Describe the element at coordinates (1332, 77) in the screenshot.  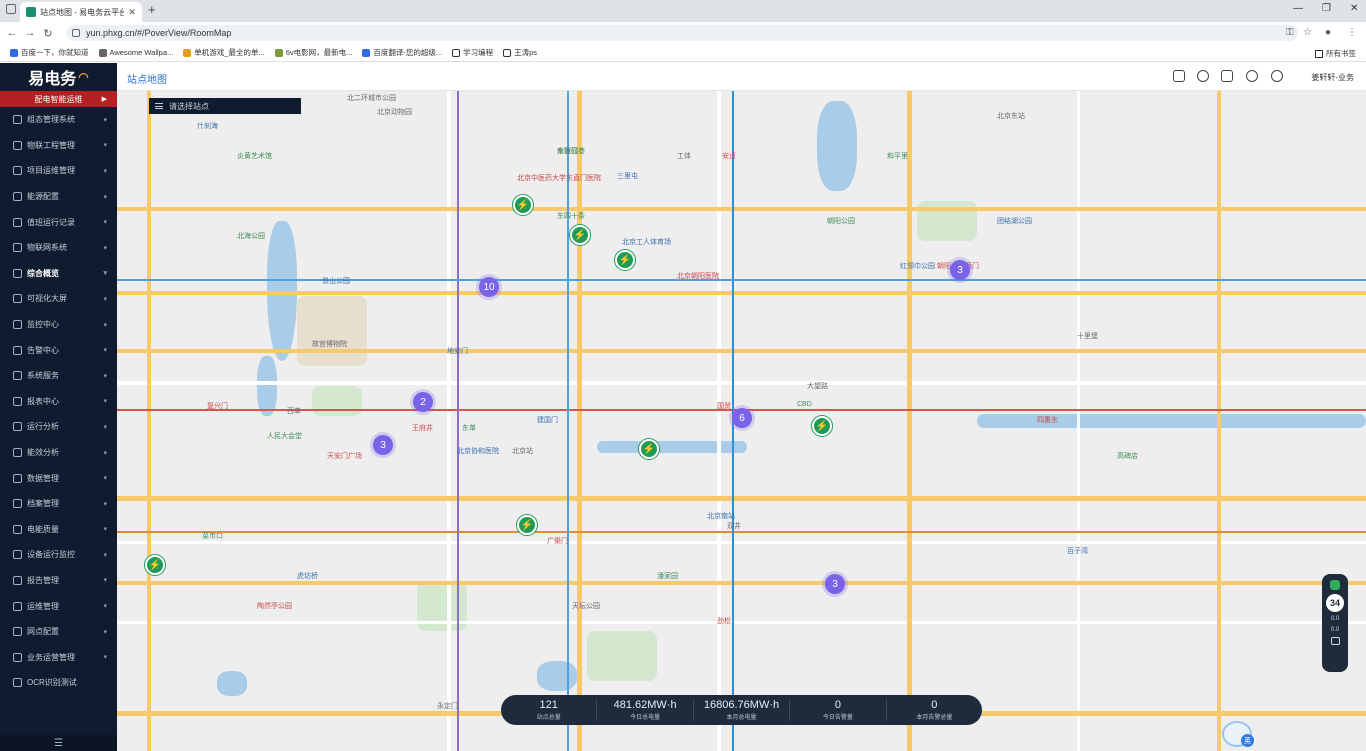
I see `user-name: 姜轩轩-业务` at that location.